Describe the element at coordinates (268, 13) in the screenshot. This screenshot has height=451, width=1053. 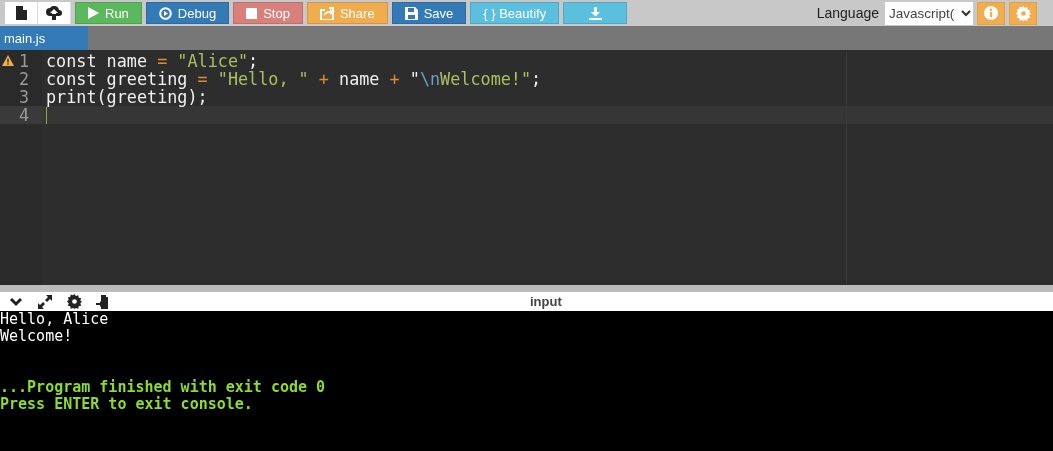
I see `stop-button: Stop` at that location.